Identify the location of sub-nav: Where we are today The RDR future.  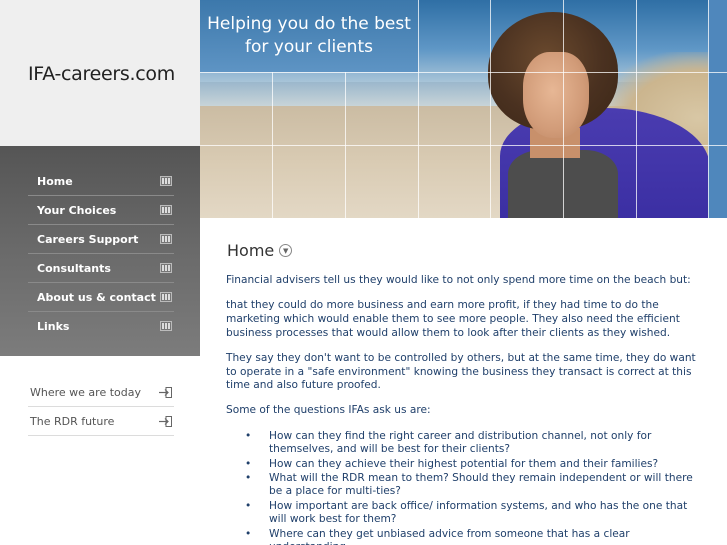
(101, 407).